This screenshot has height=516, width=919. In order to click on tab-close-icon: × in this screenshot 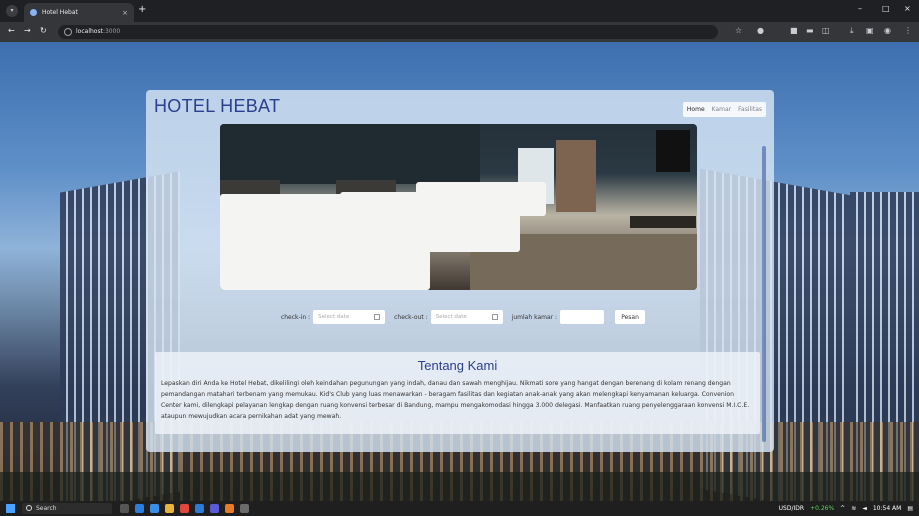, I will do `click(125, 13)`.